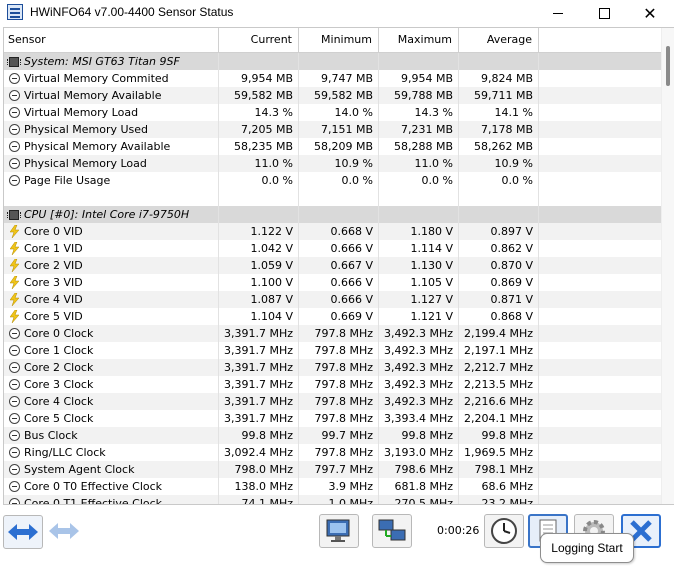 This screenshot has height=567, width=676. I want to click on sensor-name: Physical Memory Used, so click(111, 129).